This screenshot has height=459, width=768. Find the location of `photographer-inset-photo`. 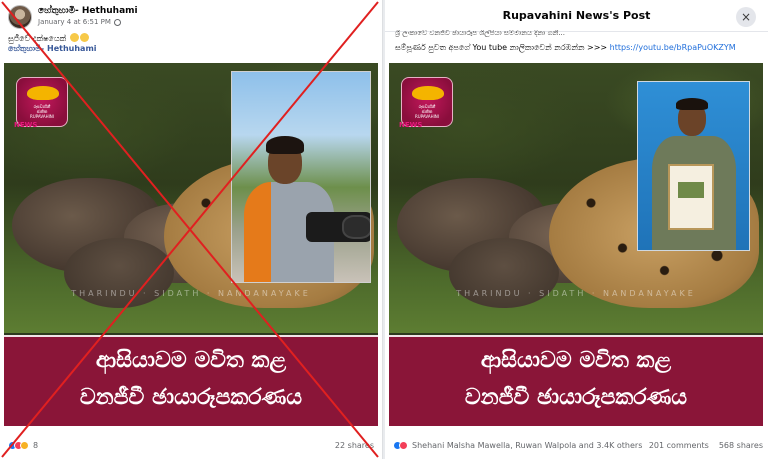

photographer-inset-photo is located at coordinates (301, 177).